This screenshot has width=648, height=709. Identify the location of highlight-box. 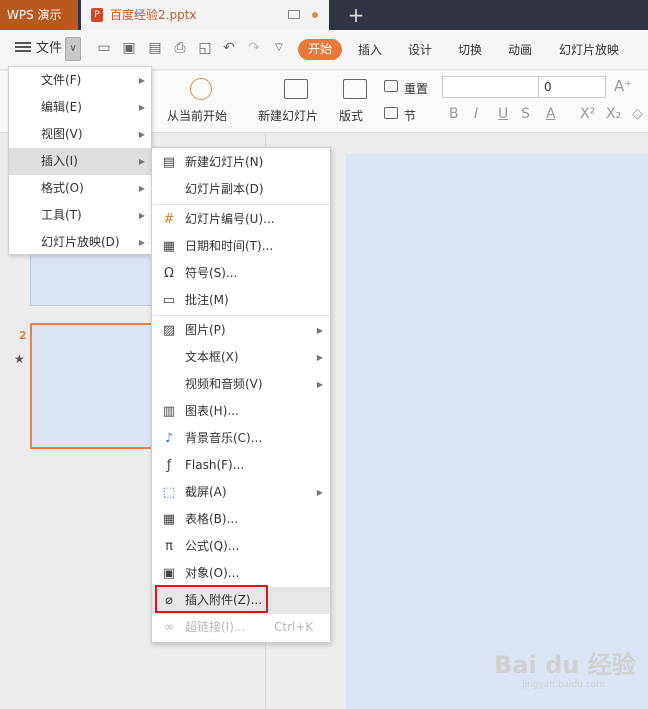
(211, 599).